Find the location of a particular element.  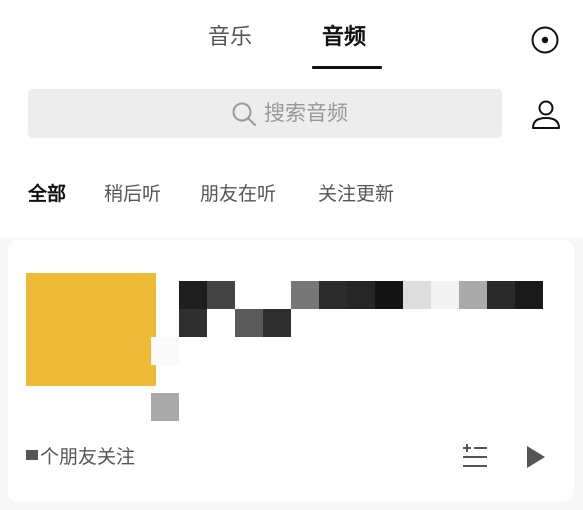

target-button is located at coordinates (545, 40).